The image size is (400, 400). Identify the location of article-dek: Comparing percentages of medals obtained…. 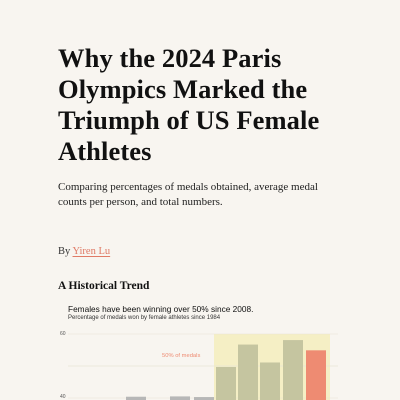
(188, 194).